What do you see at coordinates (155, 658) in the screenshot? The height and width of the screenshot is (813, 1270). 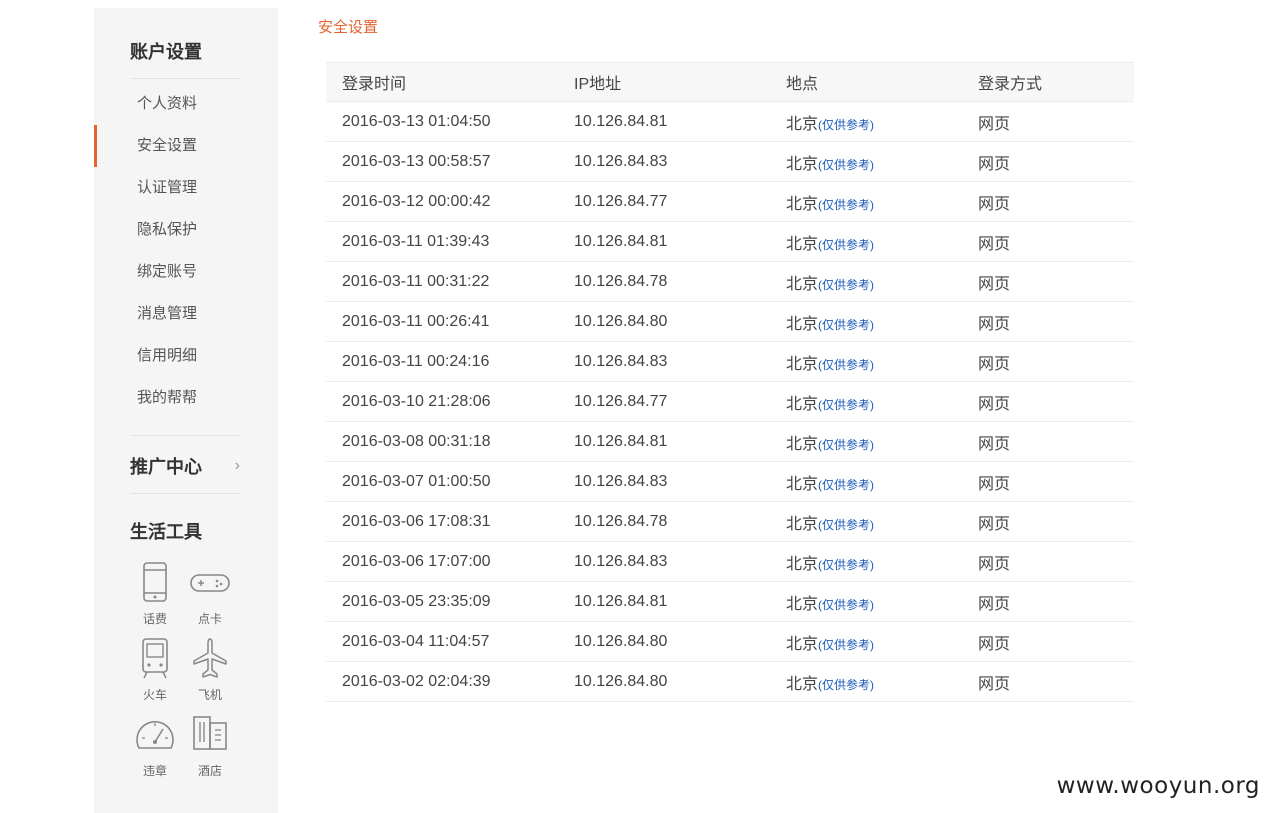 I see `train-icon` at bounding box center [155, 658].